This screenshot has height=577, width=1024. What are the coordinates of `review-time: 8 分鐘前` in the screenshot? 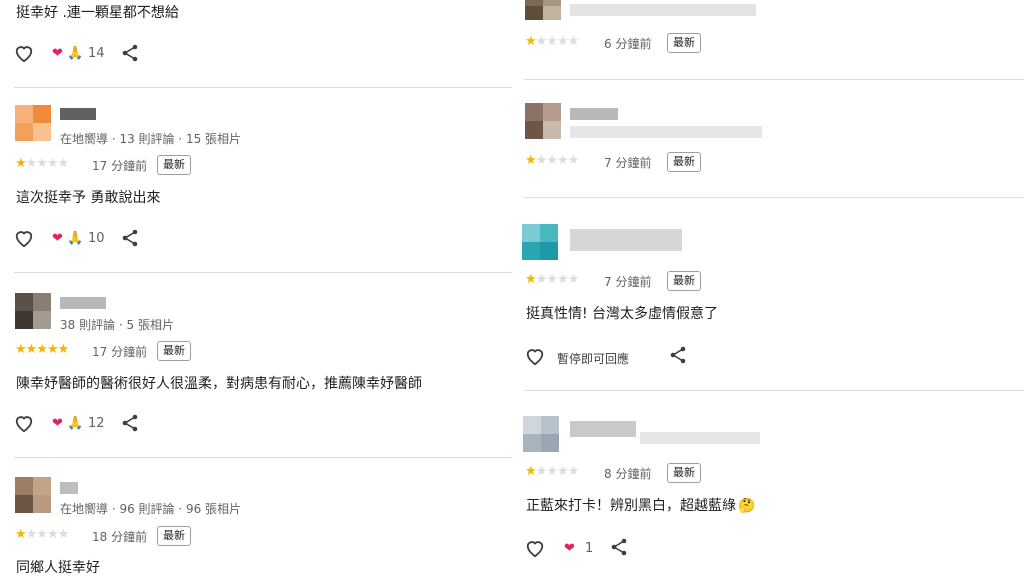 It's located at (628, 474).